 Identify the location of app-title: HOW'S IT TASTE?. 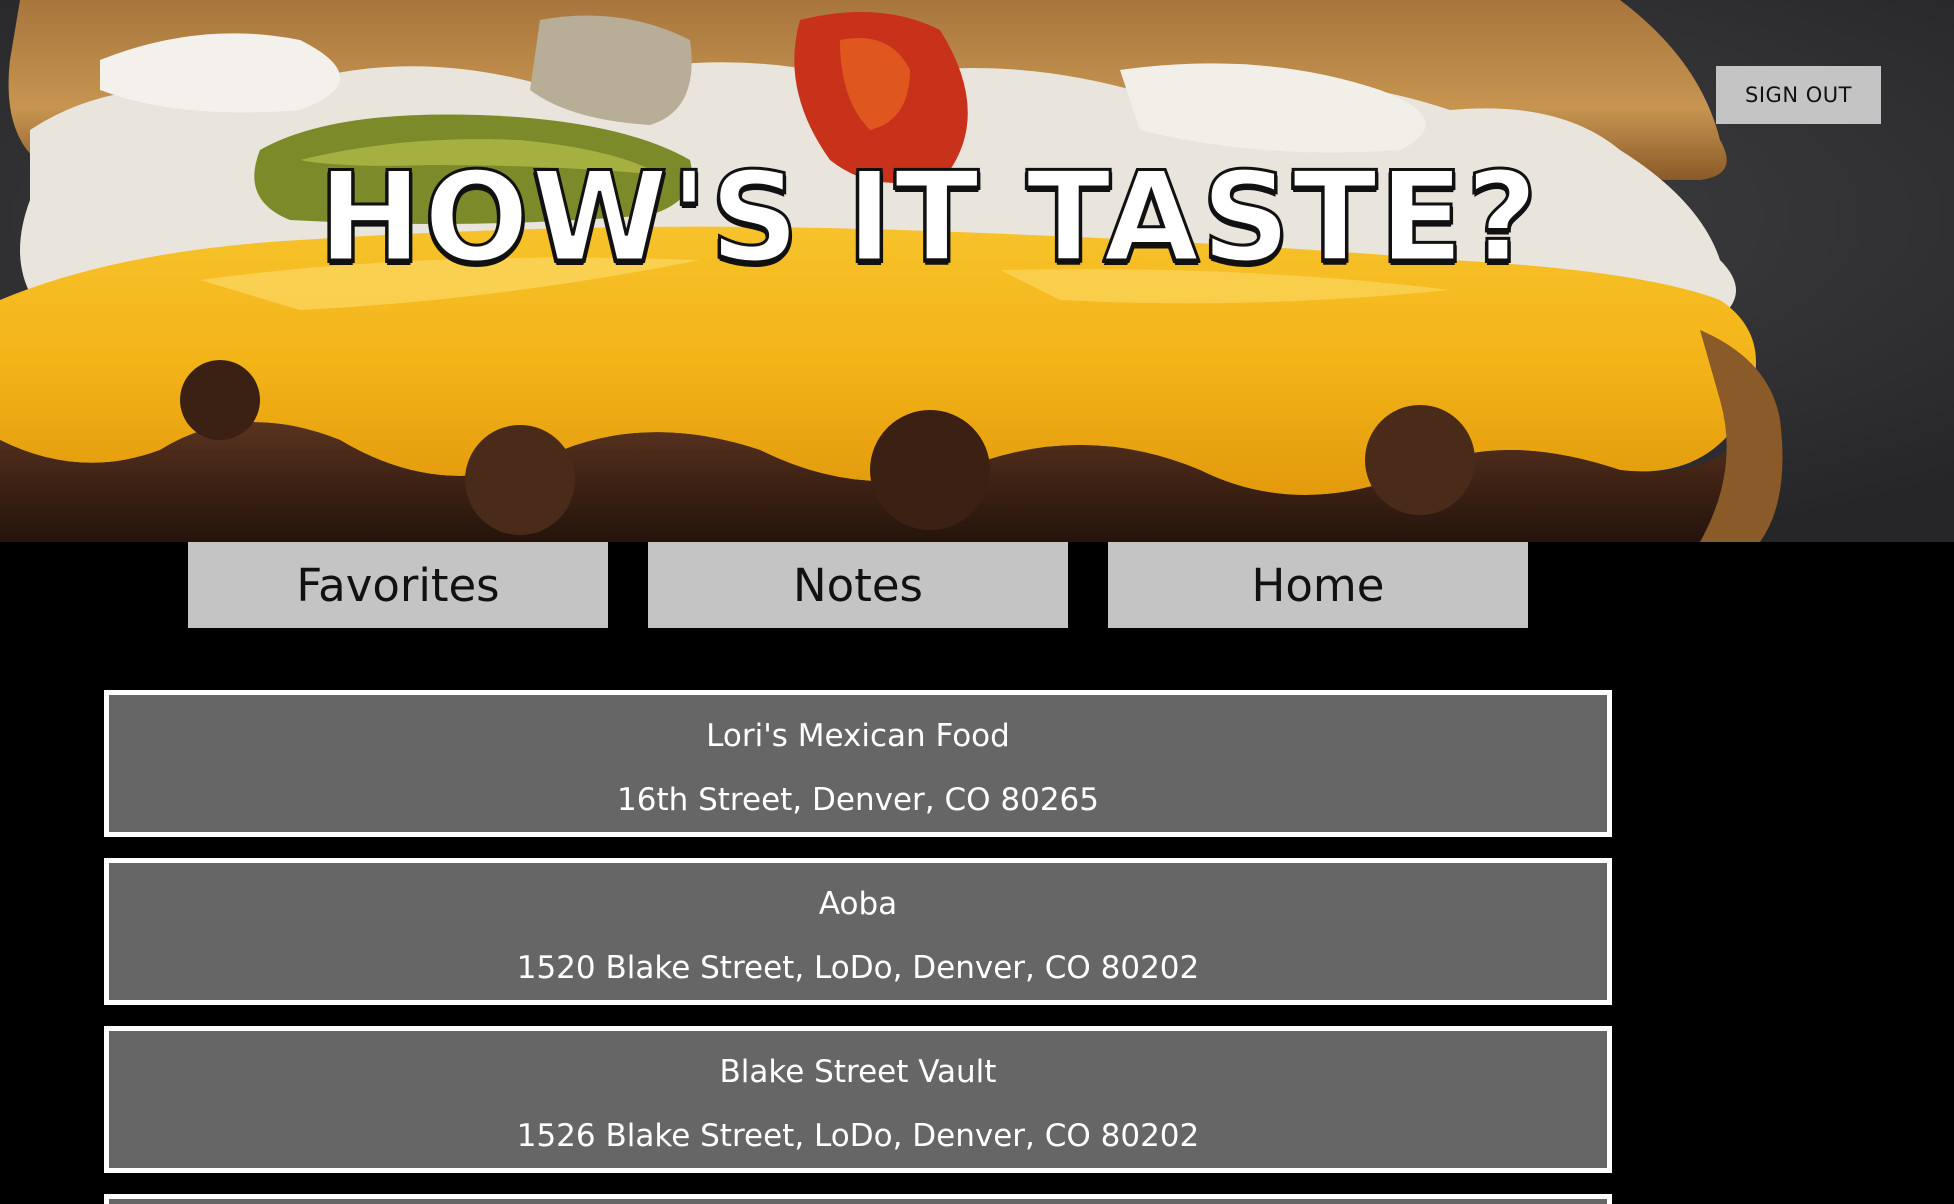
(928, 218).